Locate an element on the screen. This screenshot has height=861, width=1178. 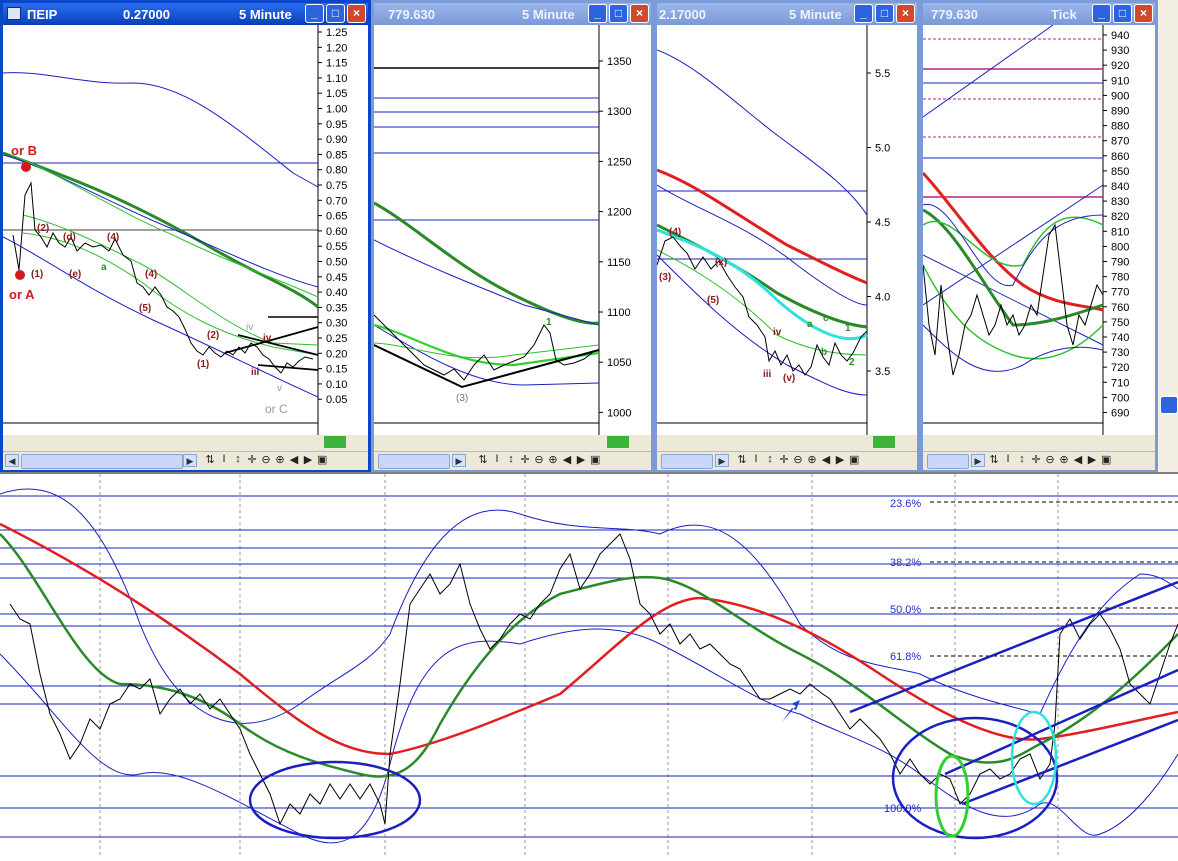
y-tick-label: 0.85 is located at coordinates (336, 155).